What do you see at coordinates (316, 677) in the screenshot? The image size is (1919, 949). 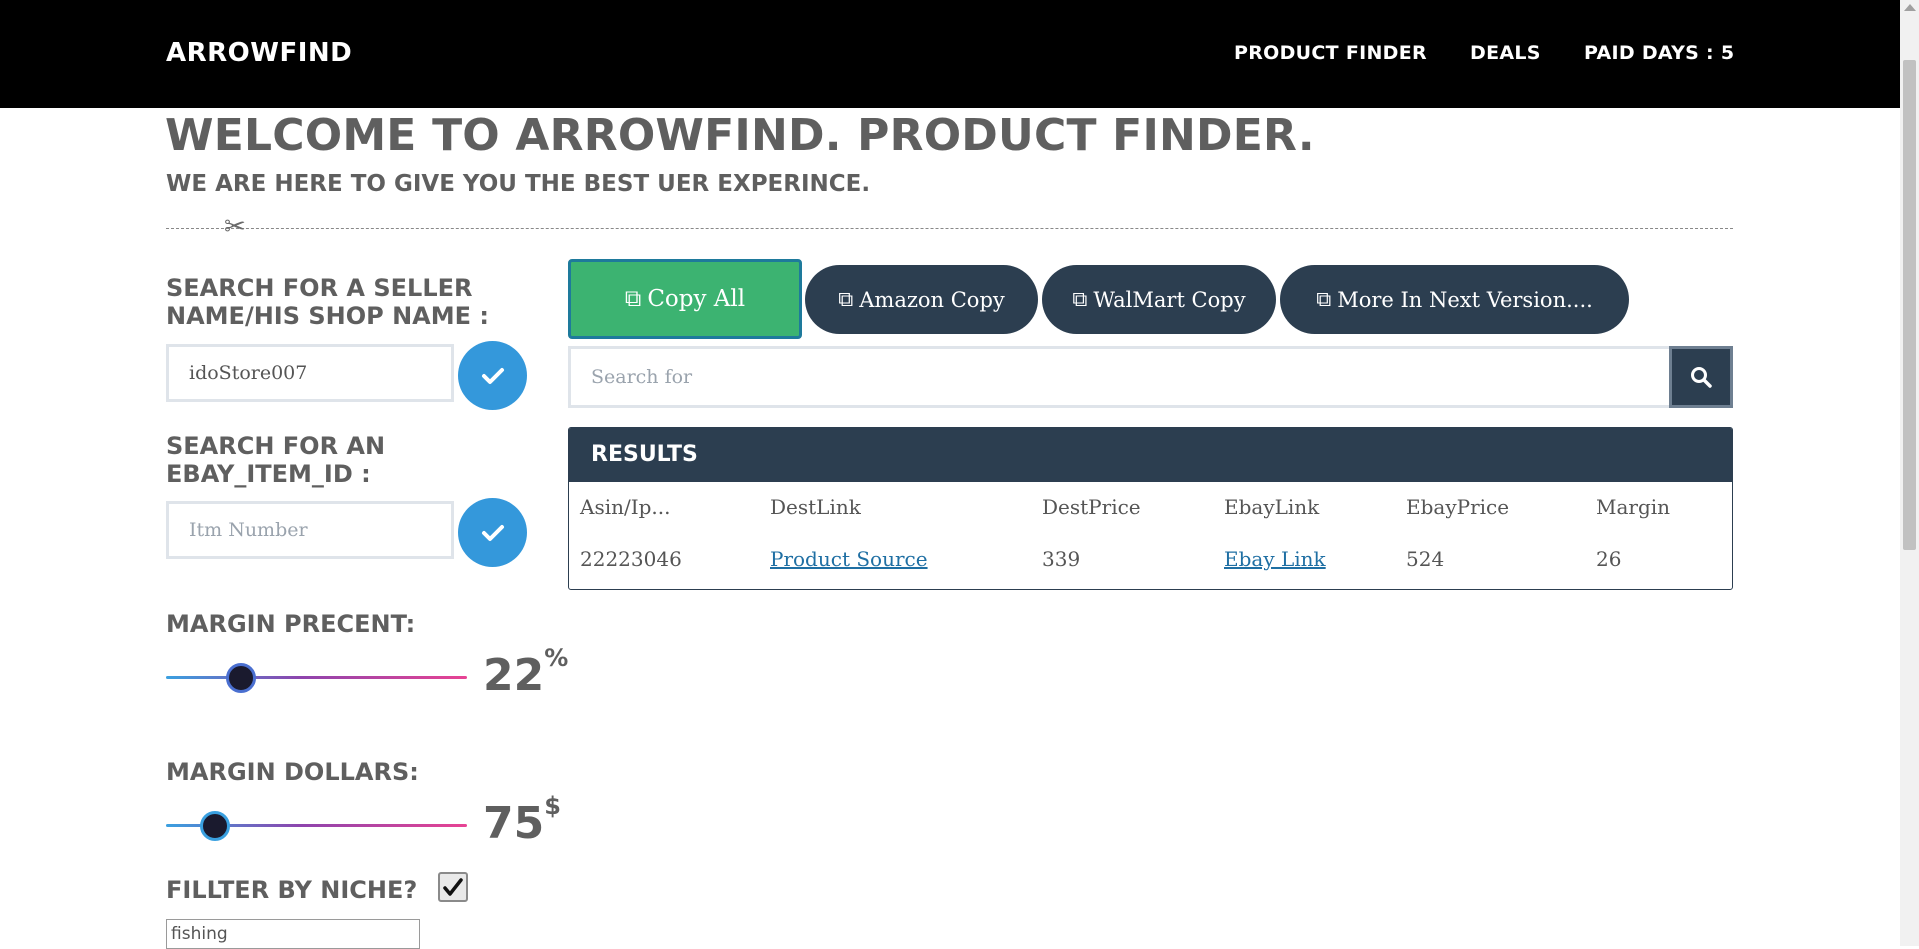 I see `margin-percent-slider-track` at bounding box center [316, 677].